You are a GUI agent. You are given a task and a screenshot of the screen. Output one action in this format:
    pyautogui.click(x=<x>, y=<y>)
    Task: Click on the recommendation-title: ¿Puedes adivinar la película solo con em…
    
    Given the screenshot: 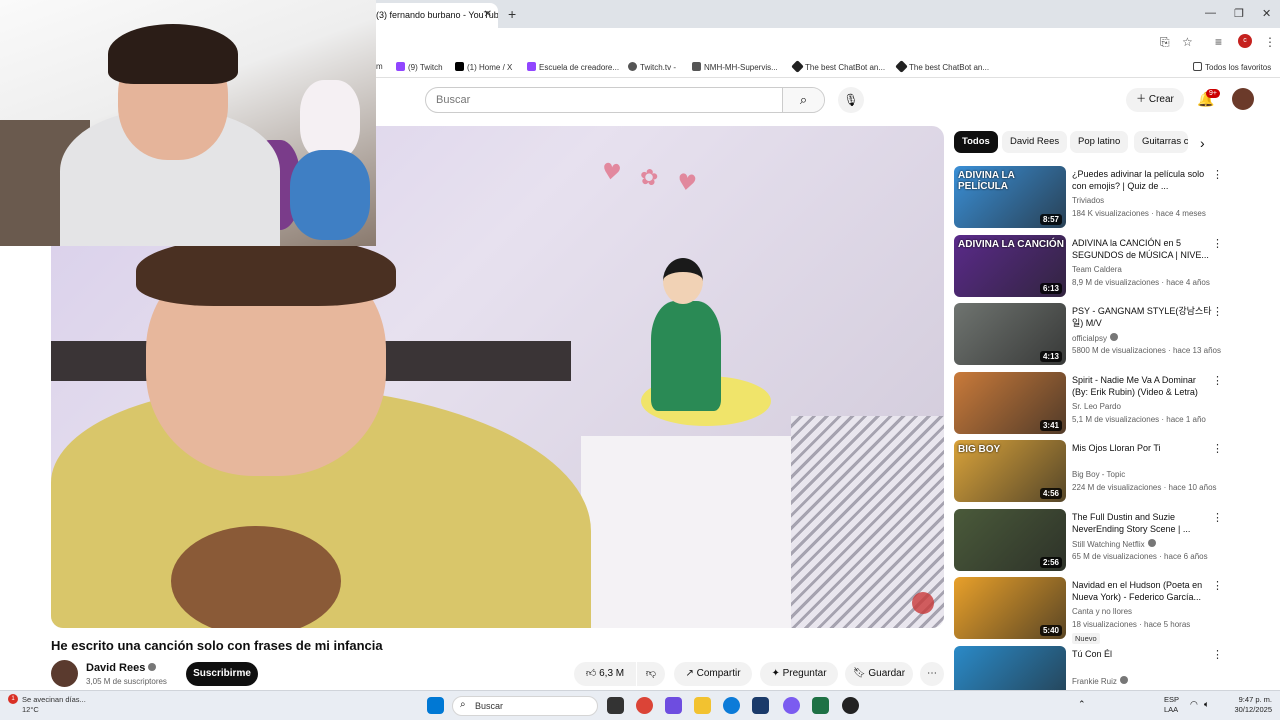 What is the action you would take?
    pyautogui.click(x=1142, y=180)
    